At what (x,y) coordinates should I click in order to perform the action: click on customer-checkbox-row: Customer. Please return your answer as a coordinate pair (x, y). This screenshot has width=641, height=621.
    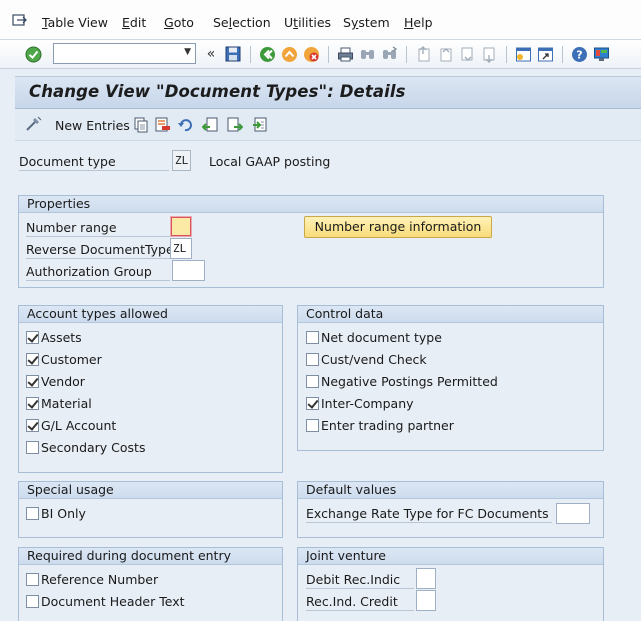
    Looking at the image, I should click on (64, 359).